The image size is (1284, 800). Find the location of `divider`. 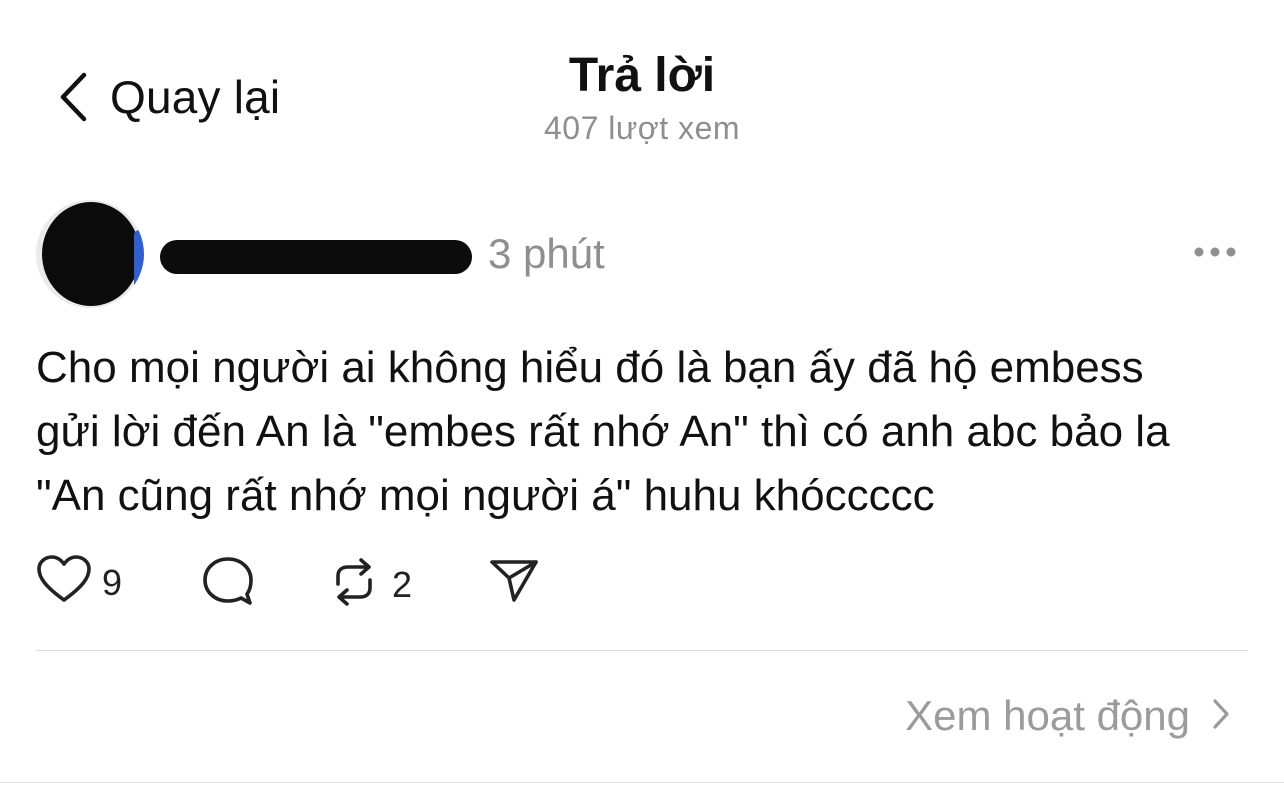

divider is located at coordinates (642, 650).